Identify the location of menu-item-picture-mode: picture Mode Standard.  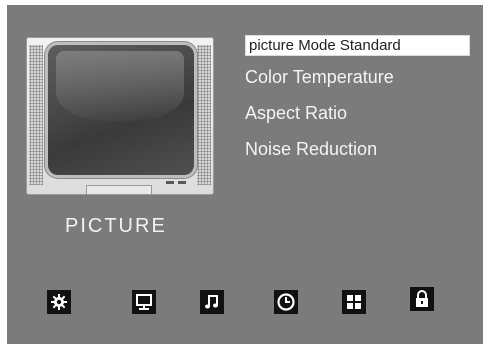
(357, 45).